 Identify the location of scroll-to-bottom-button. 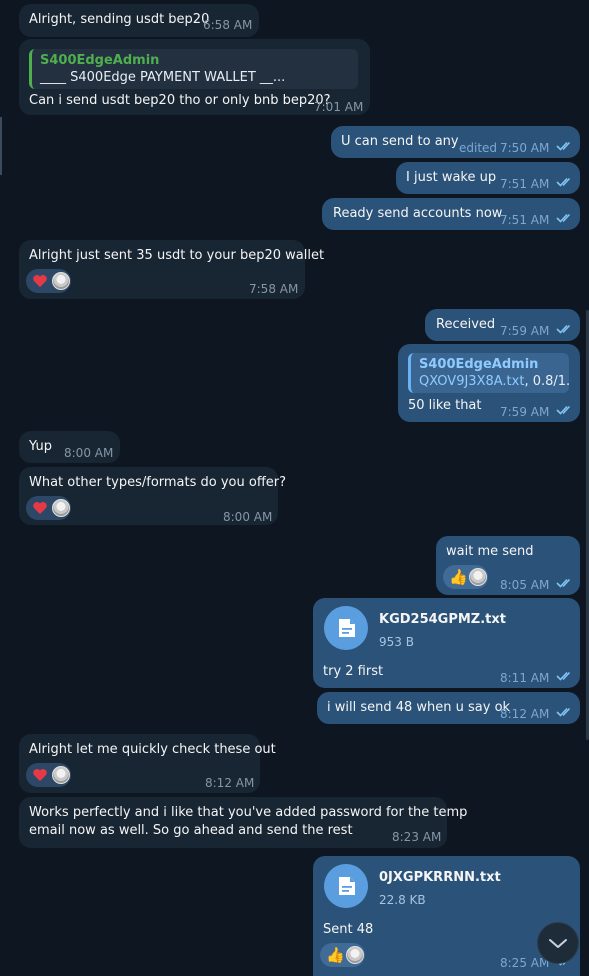
(558, 943).